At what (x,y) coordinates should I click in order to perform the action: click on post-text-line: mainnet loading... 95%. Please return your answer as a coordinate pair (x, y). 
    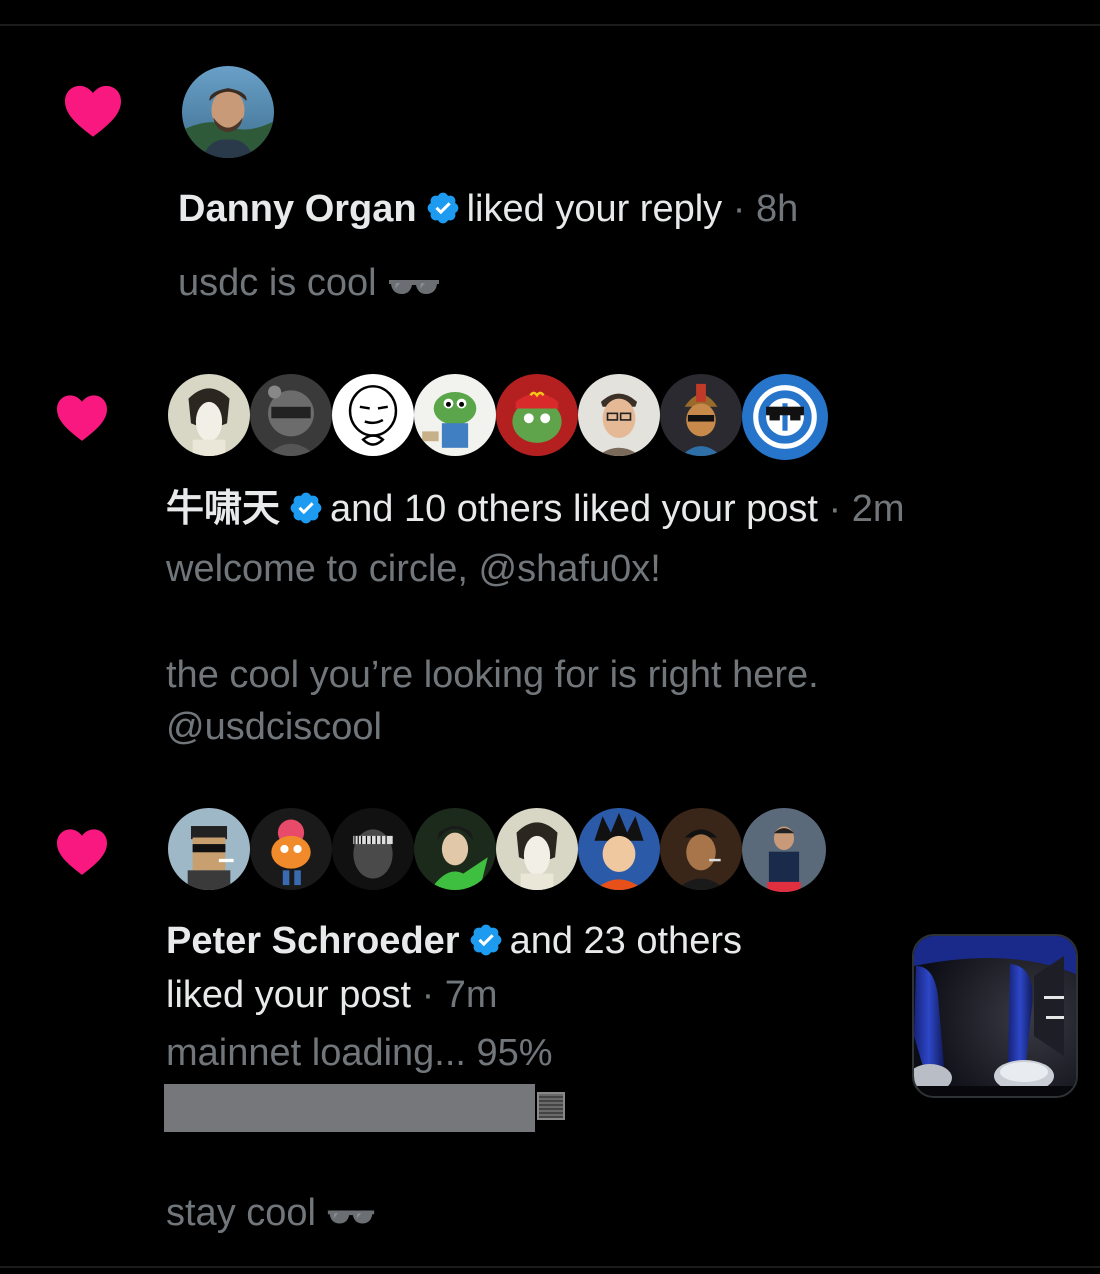
    Looking at the image, I should click on (359, 1053).